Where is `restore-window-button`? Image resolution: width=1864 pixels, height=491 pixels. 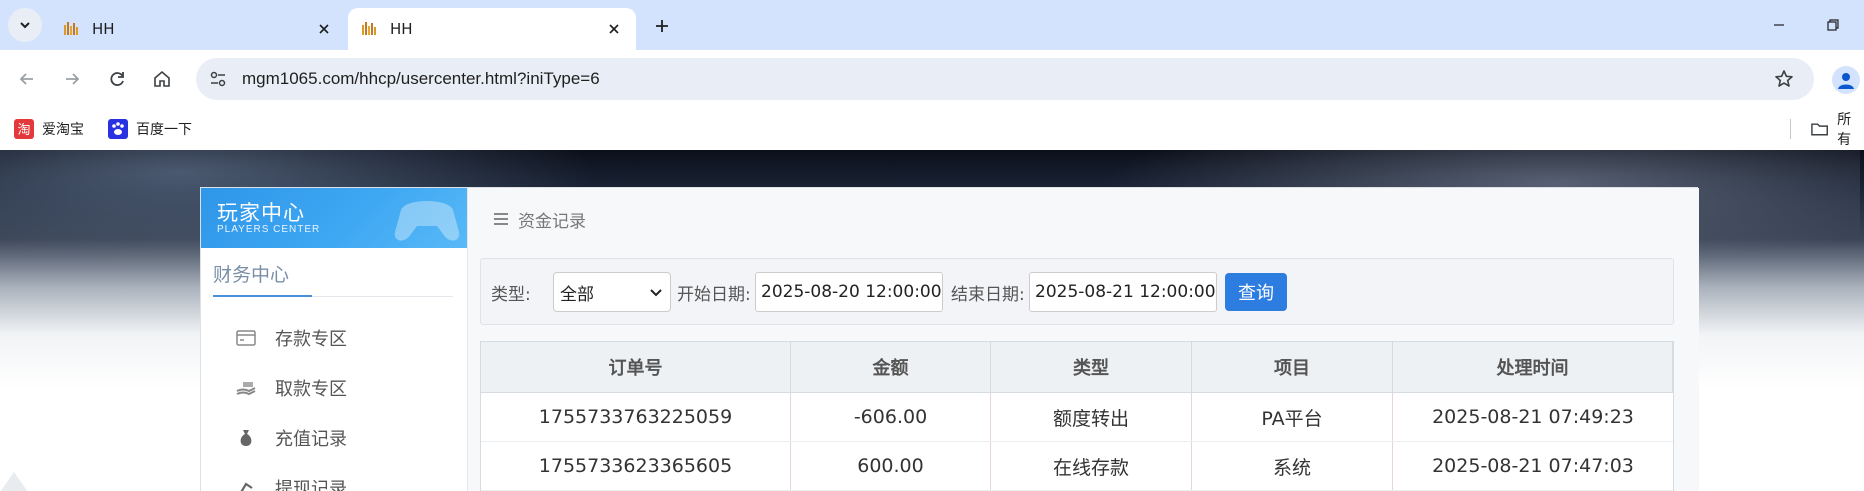 restore-window-button is located at coordinates (1833, 25).